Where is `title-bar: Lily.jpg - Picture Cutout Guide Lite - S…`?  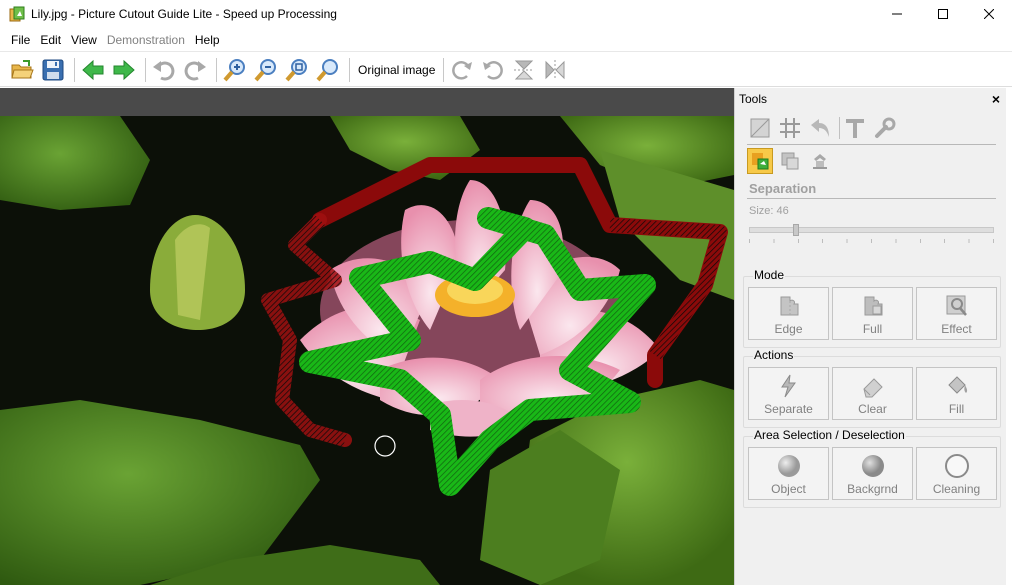
title-bar: Lily.jpg - Picture Cutout Guide Lite - S… is located at coordinates (506, 14).